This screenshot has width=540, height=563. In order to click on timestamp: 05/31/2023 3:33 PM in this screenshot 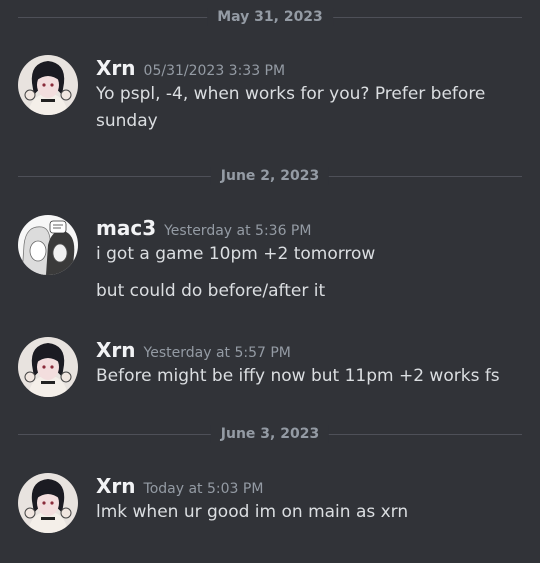, I will do `click(215, 71)`.